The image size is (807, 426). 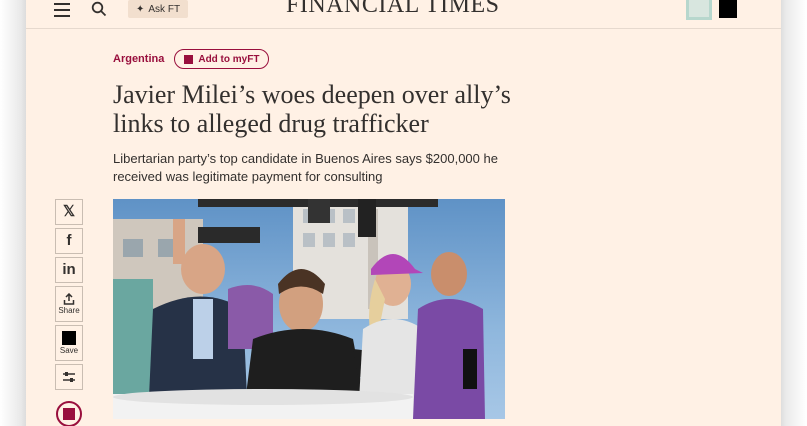 I want to click on gift-square-icon, so click(x=69, y=414).